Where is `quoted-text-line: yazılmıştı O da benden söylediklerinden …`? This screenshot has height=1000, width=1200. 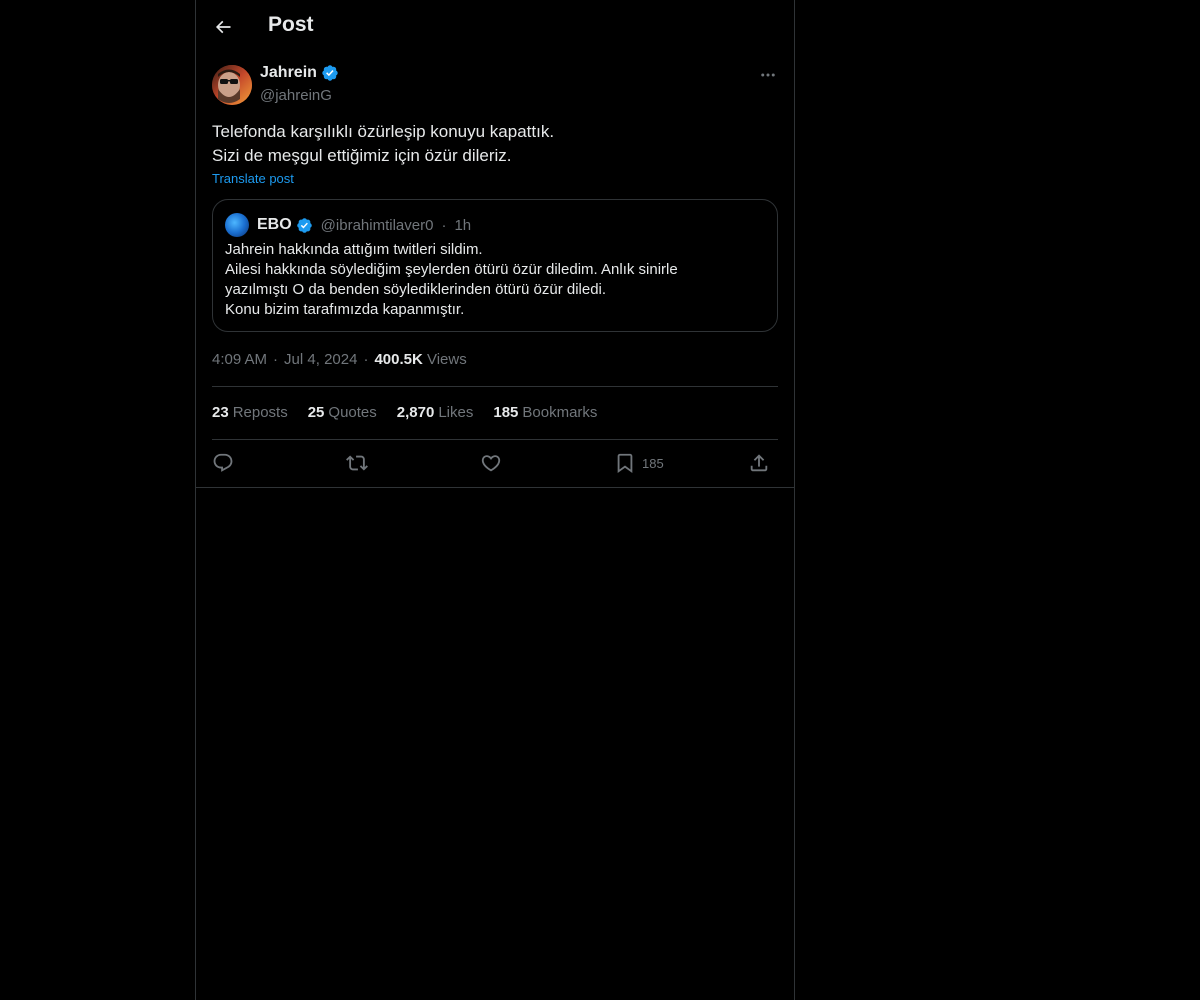
quoted-text-line: yazılmıştı O da benden söylediklerinden … is located at coordinates (416, 289).